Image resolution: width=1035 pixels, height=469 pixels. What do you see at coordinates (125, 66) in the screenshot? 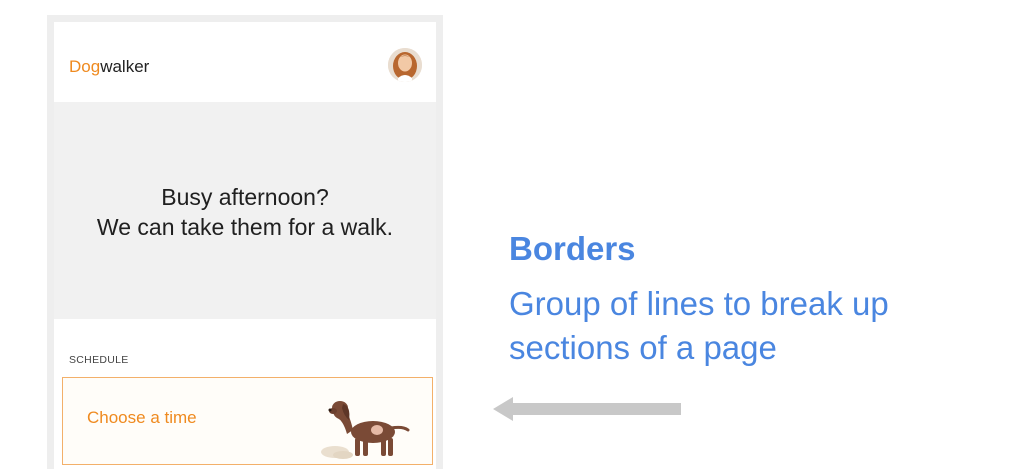
I see `brand-suffix: walker` at bounding box center [125, 66].